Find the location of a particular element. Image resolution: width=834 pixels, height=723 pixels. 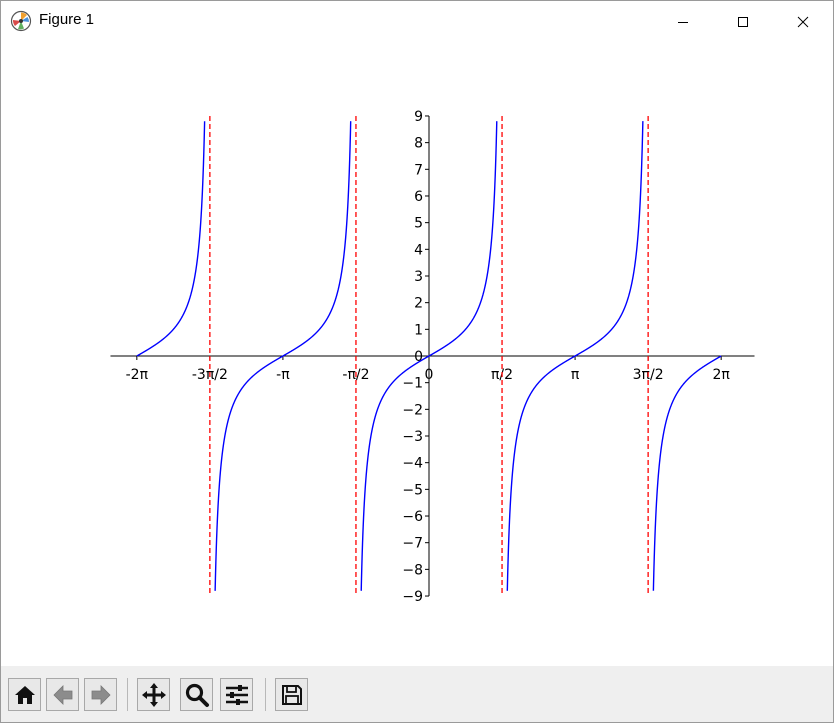

back-button is located at coordinates (62, 694).